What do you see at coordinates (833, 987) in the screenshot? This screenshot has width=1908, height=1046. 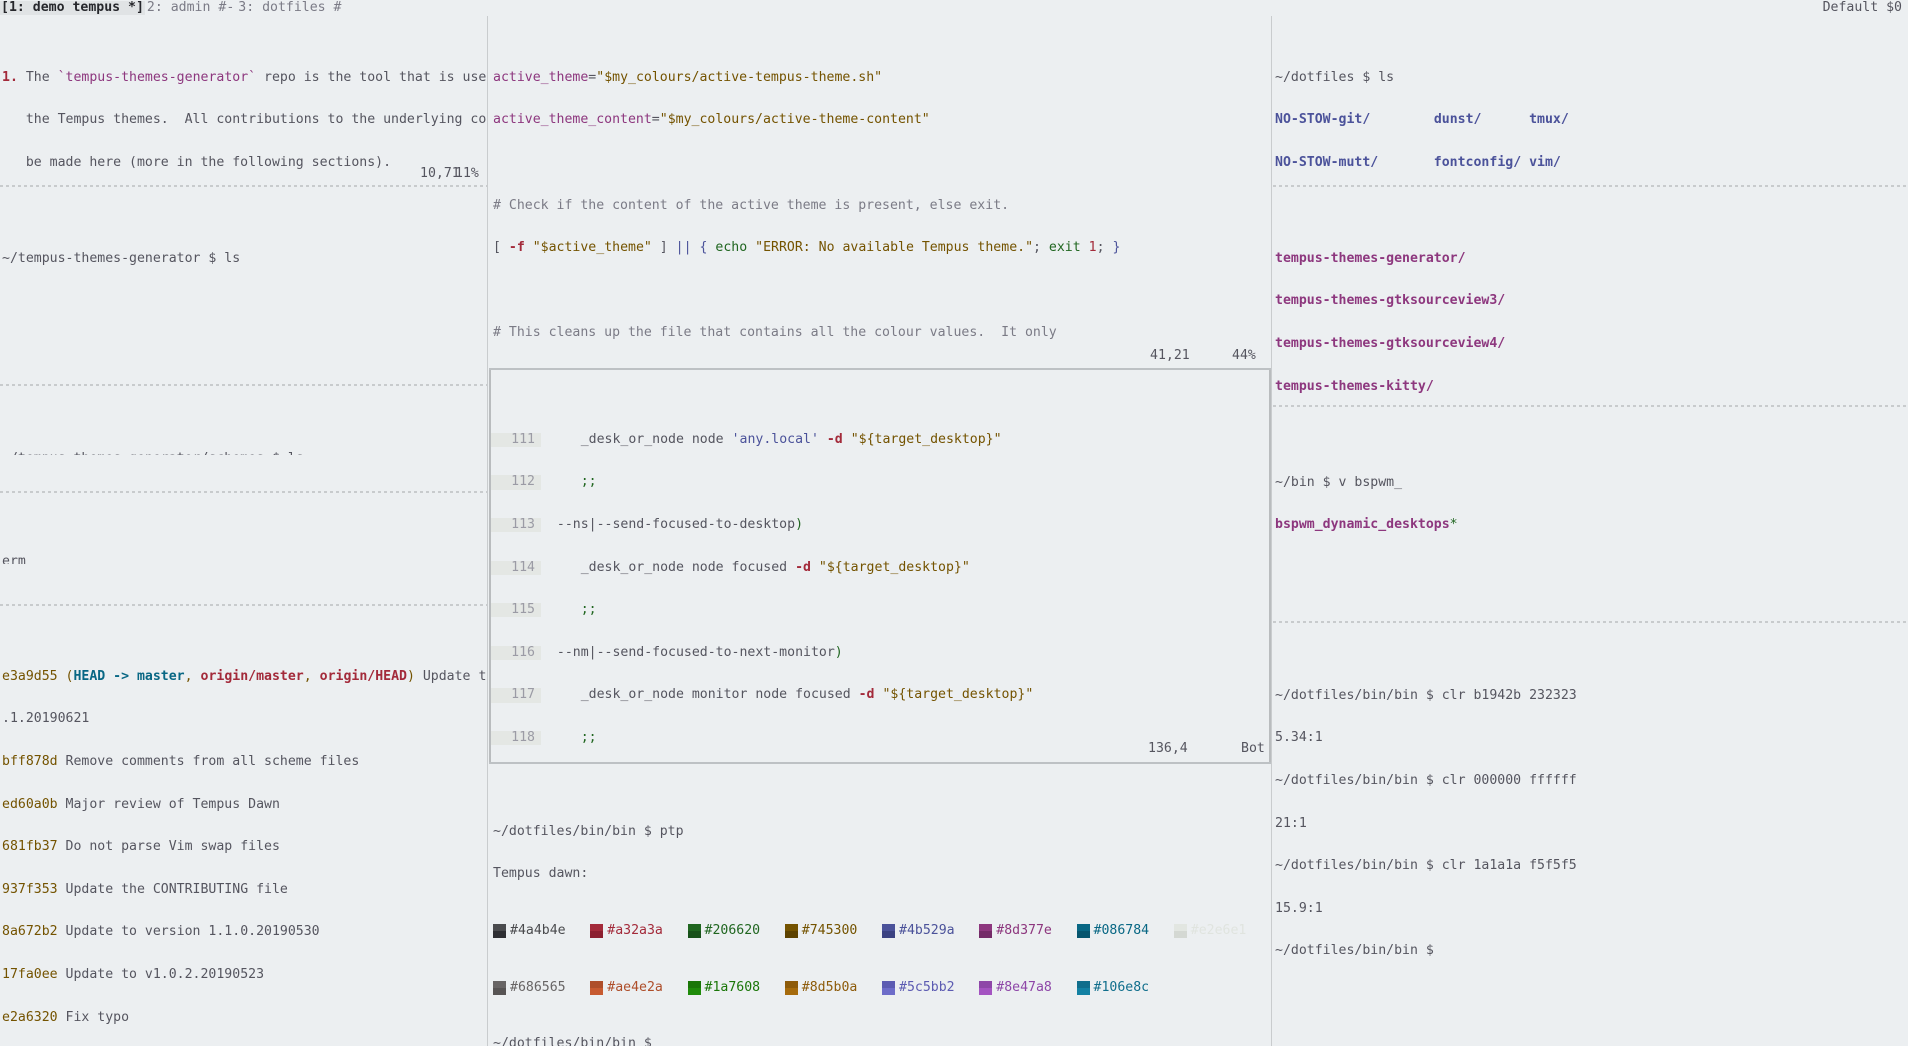 I see `palette-cell: #8d5b0a` at bounding box center [833, 987].